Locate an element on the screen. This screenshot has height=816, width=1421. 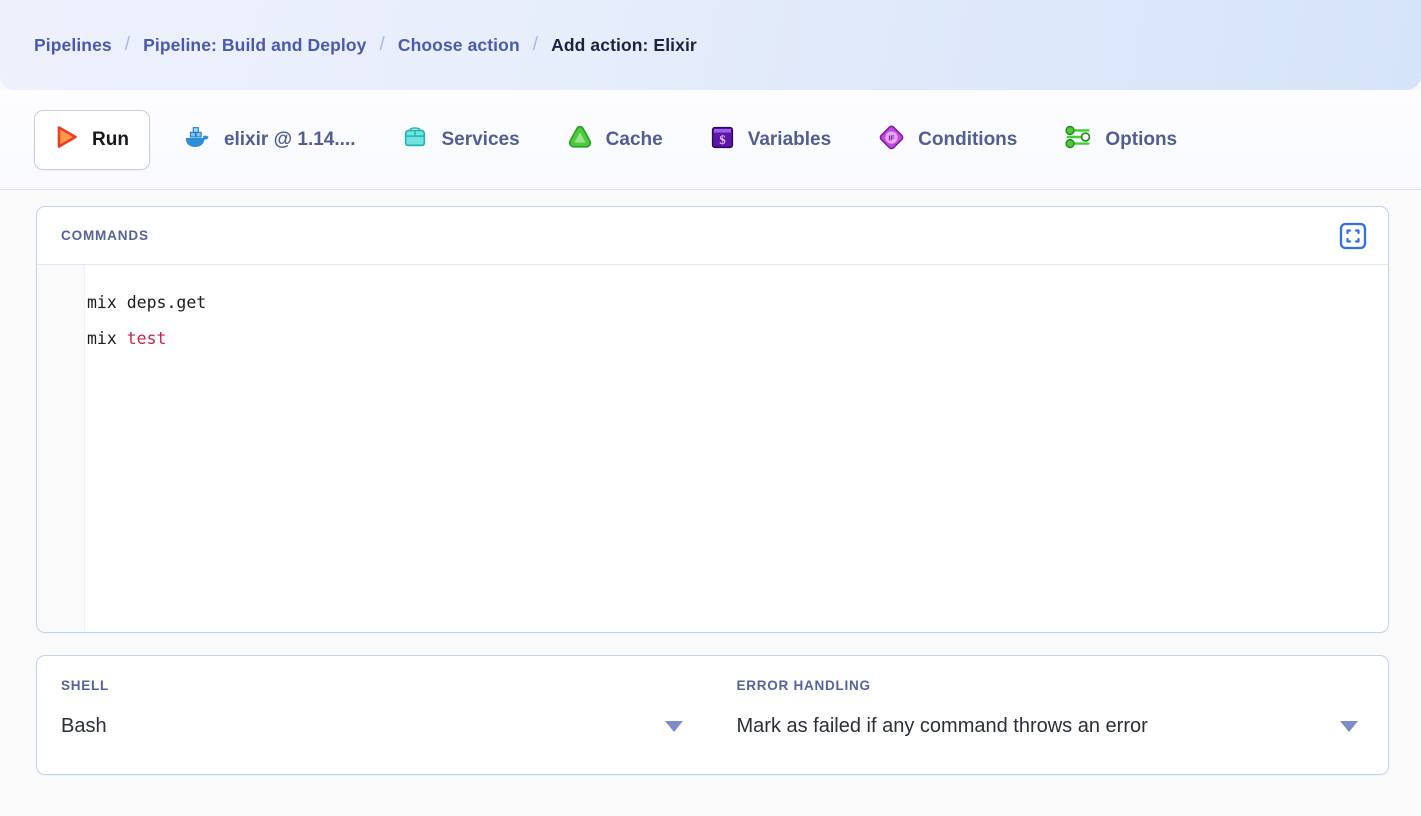
code-line: mix deps.get is located at coordinates (736, 303).